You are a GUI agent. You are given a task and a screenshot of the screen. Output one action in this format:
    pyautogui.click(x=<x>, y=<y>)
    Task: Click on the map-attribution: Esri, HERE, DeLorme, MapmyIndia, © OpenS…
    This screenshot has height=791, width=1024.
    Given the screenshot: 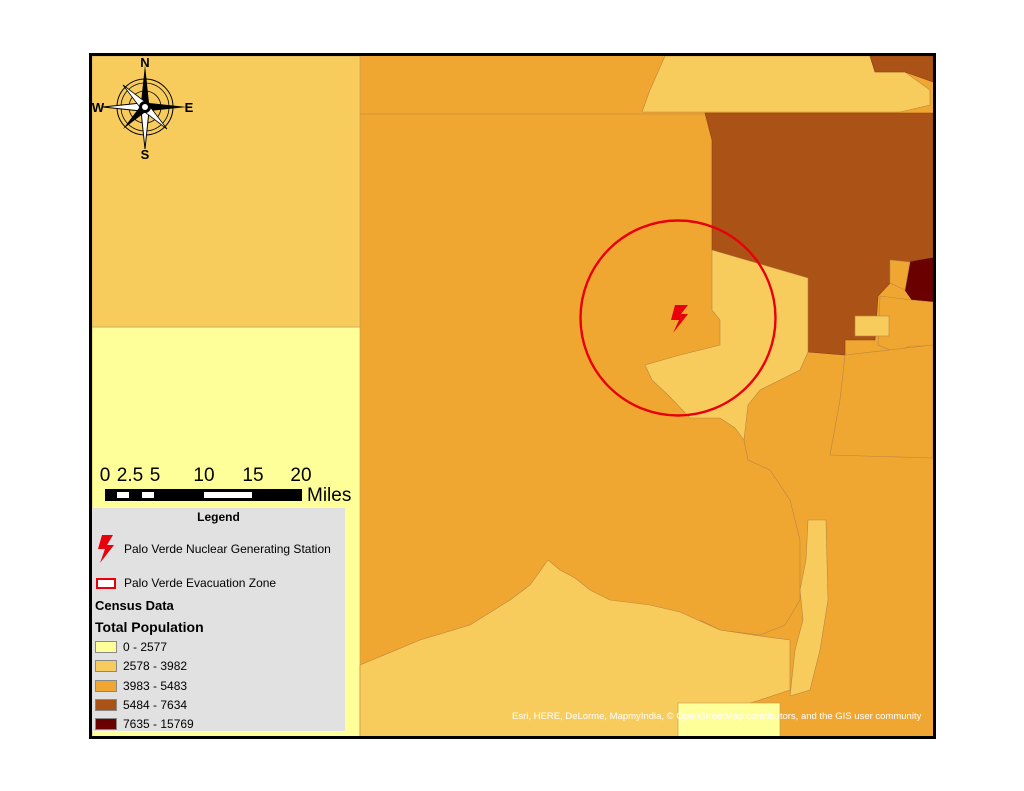 What is the action you would take?
    pyautogui.click(x=717, y=716)
    